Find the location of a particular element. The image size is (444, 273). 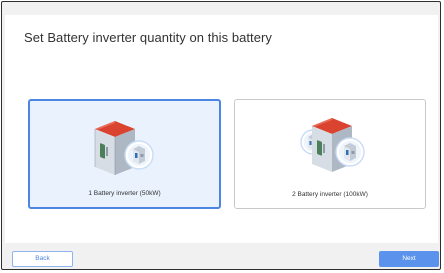

option-label: 1 Battery inverter (50kW) is located at coordinates (124, 193).